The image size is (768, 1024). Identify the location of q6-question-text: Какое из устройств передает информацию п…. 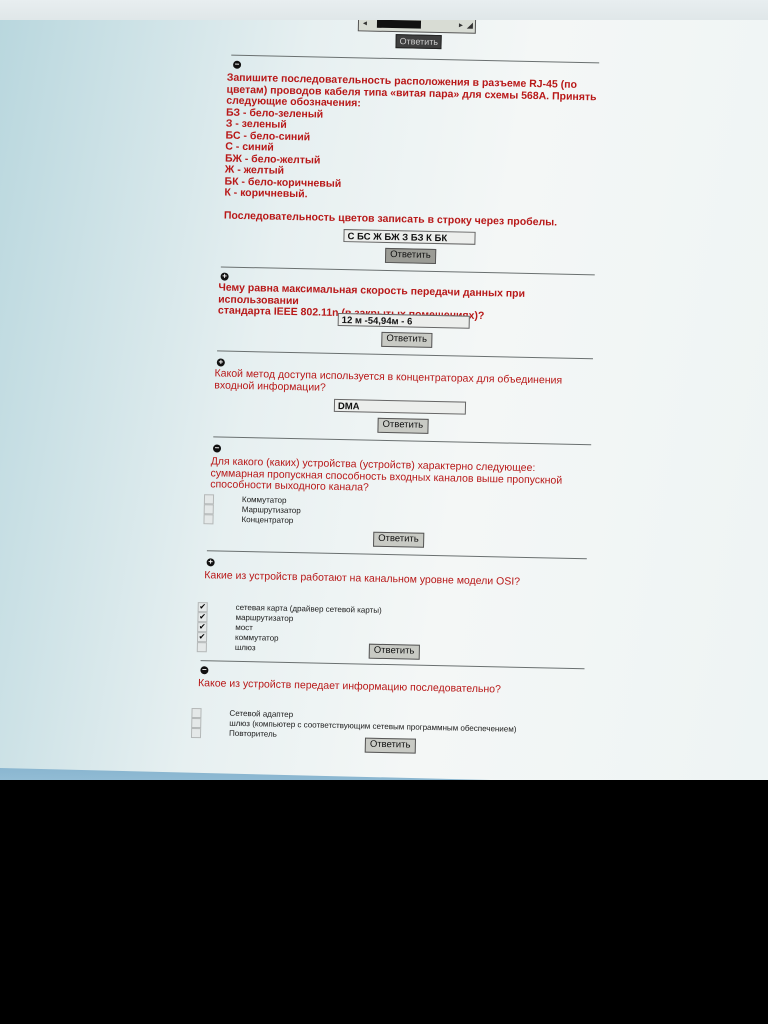
(392, 687).